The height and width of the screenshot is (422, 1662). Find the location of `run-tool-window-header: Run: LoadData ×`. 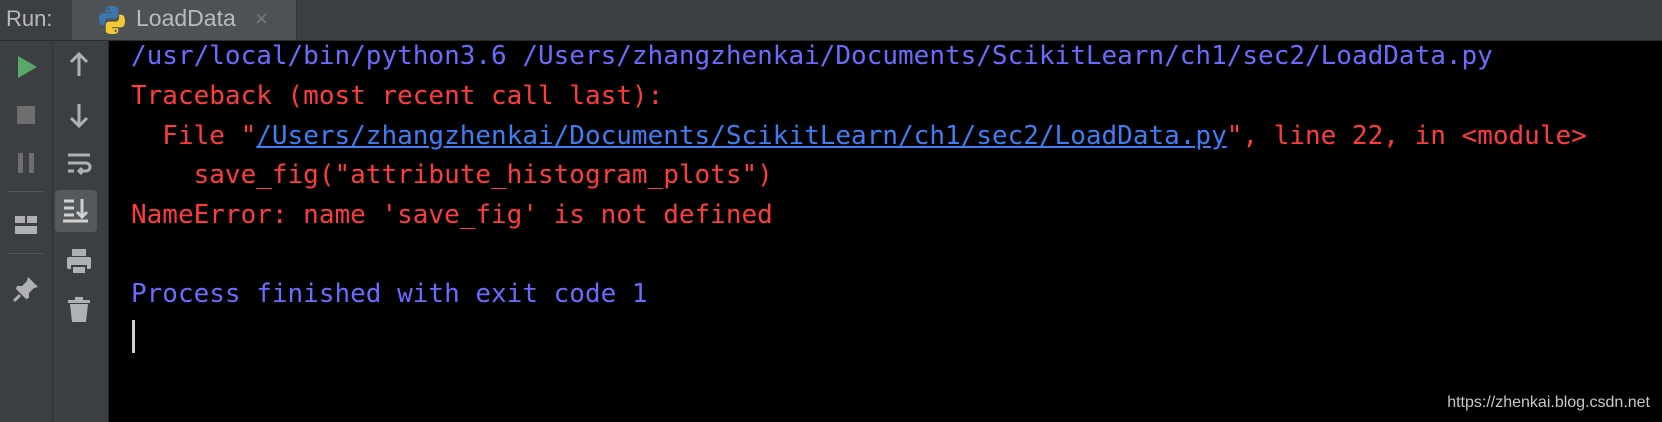

run-tool-window-header: Run: LoadData × is located at coordinates (831, 20).